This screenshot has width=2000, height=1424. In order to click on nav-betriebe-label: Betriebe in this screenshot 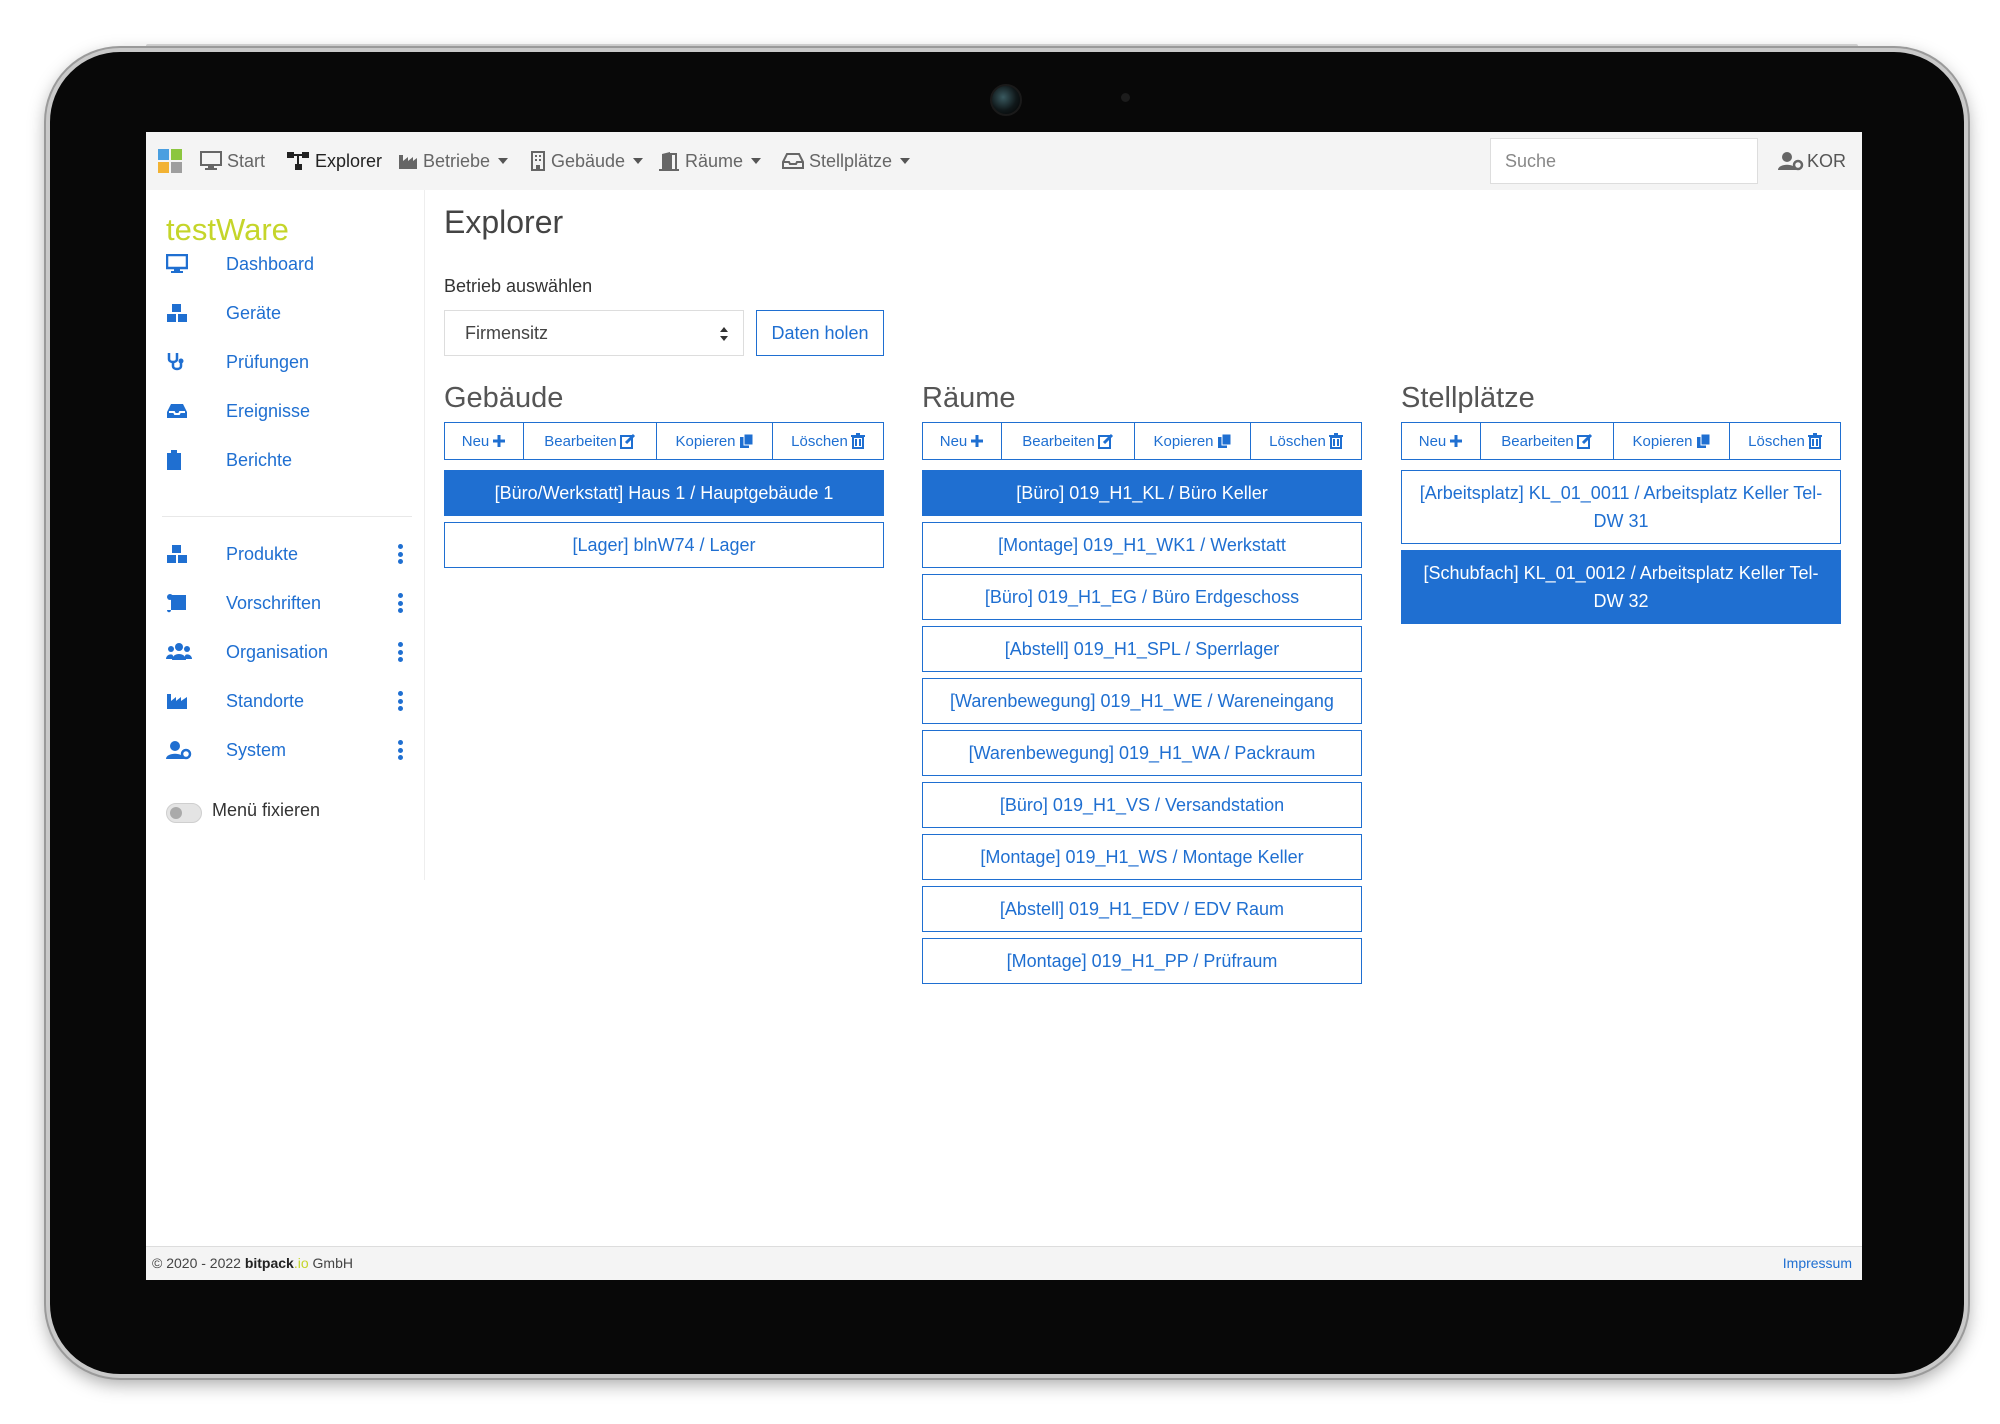, I will do `click(457, 160)`.